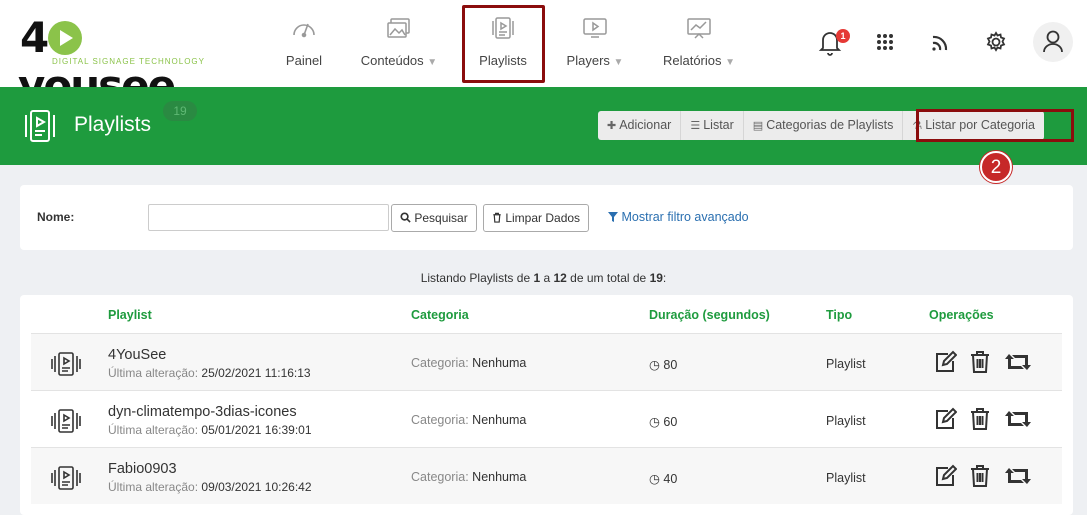  I want to click on user-avatar, so click(1053, 42).